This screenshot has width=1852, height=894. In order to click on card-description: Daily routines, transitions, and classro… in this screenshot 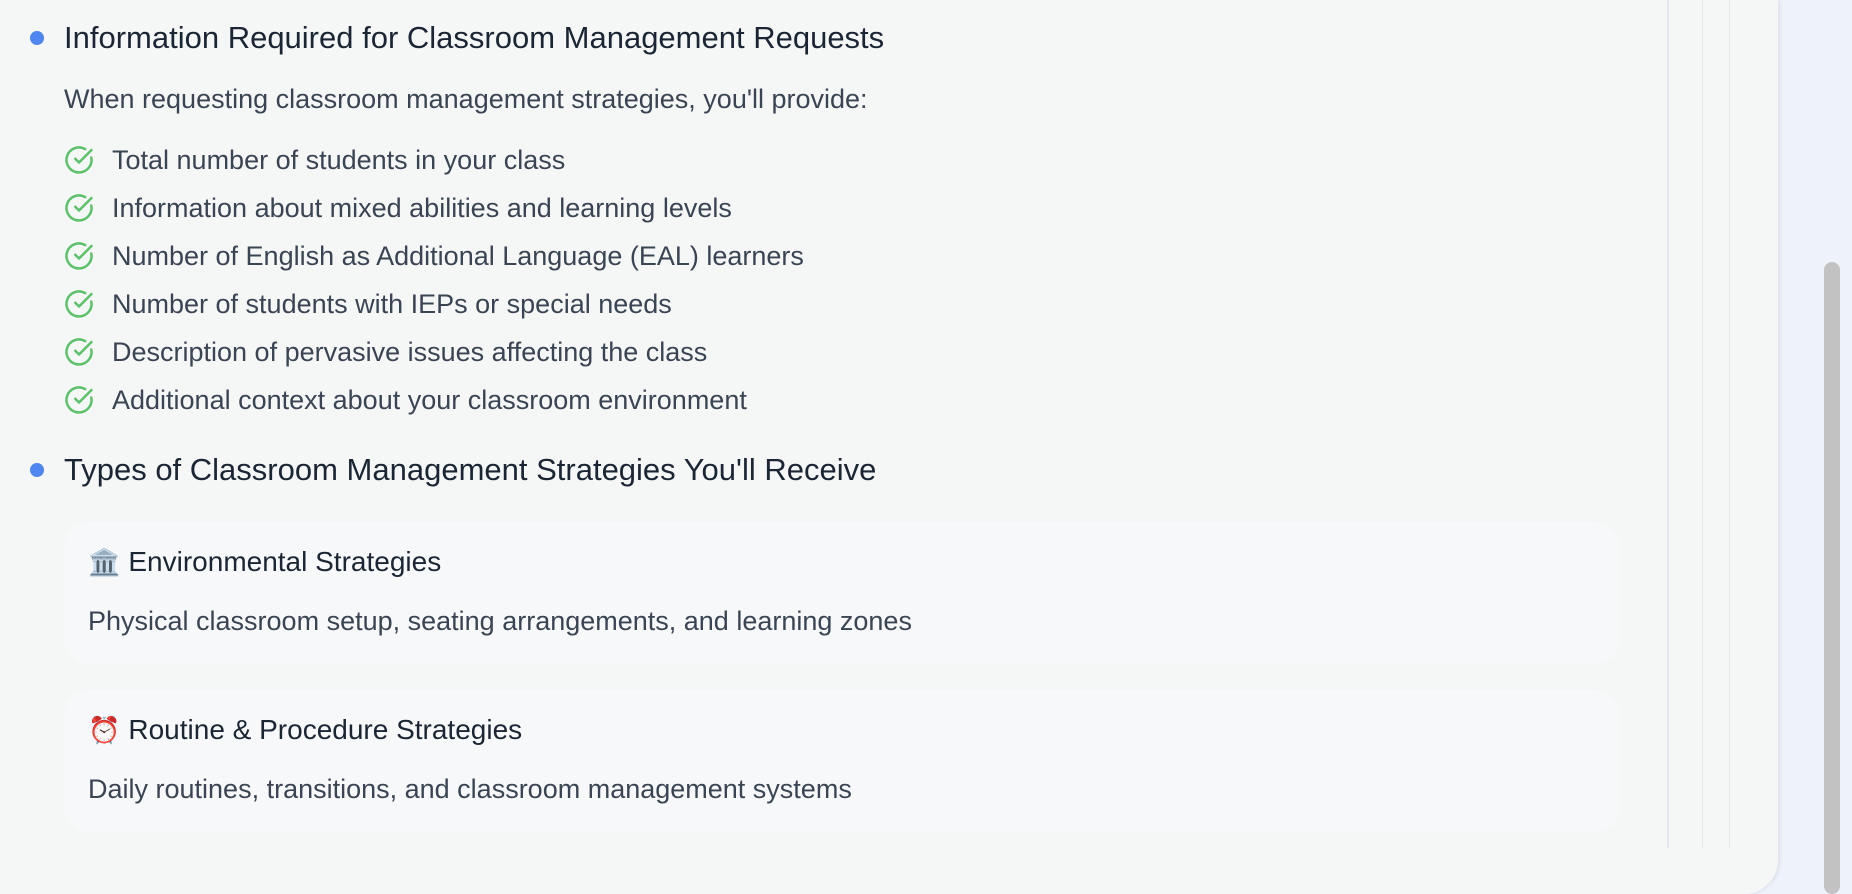, I will do `click(470, 789)`.